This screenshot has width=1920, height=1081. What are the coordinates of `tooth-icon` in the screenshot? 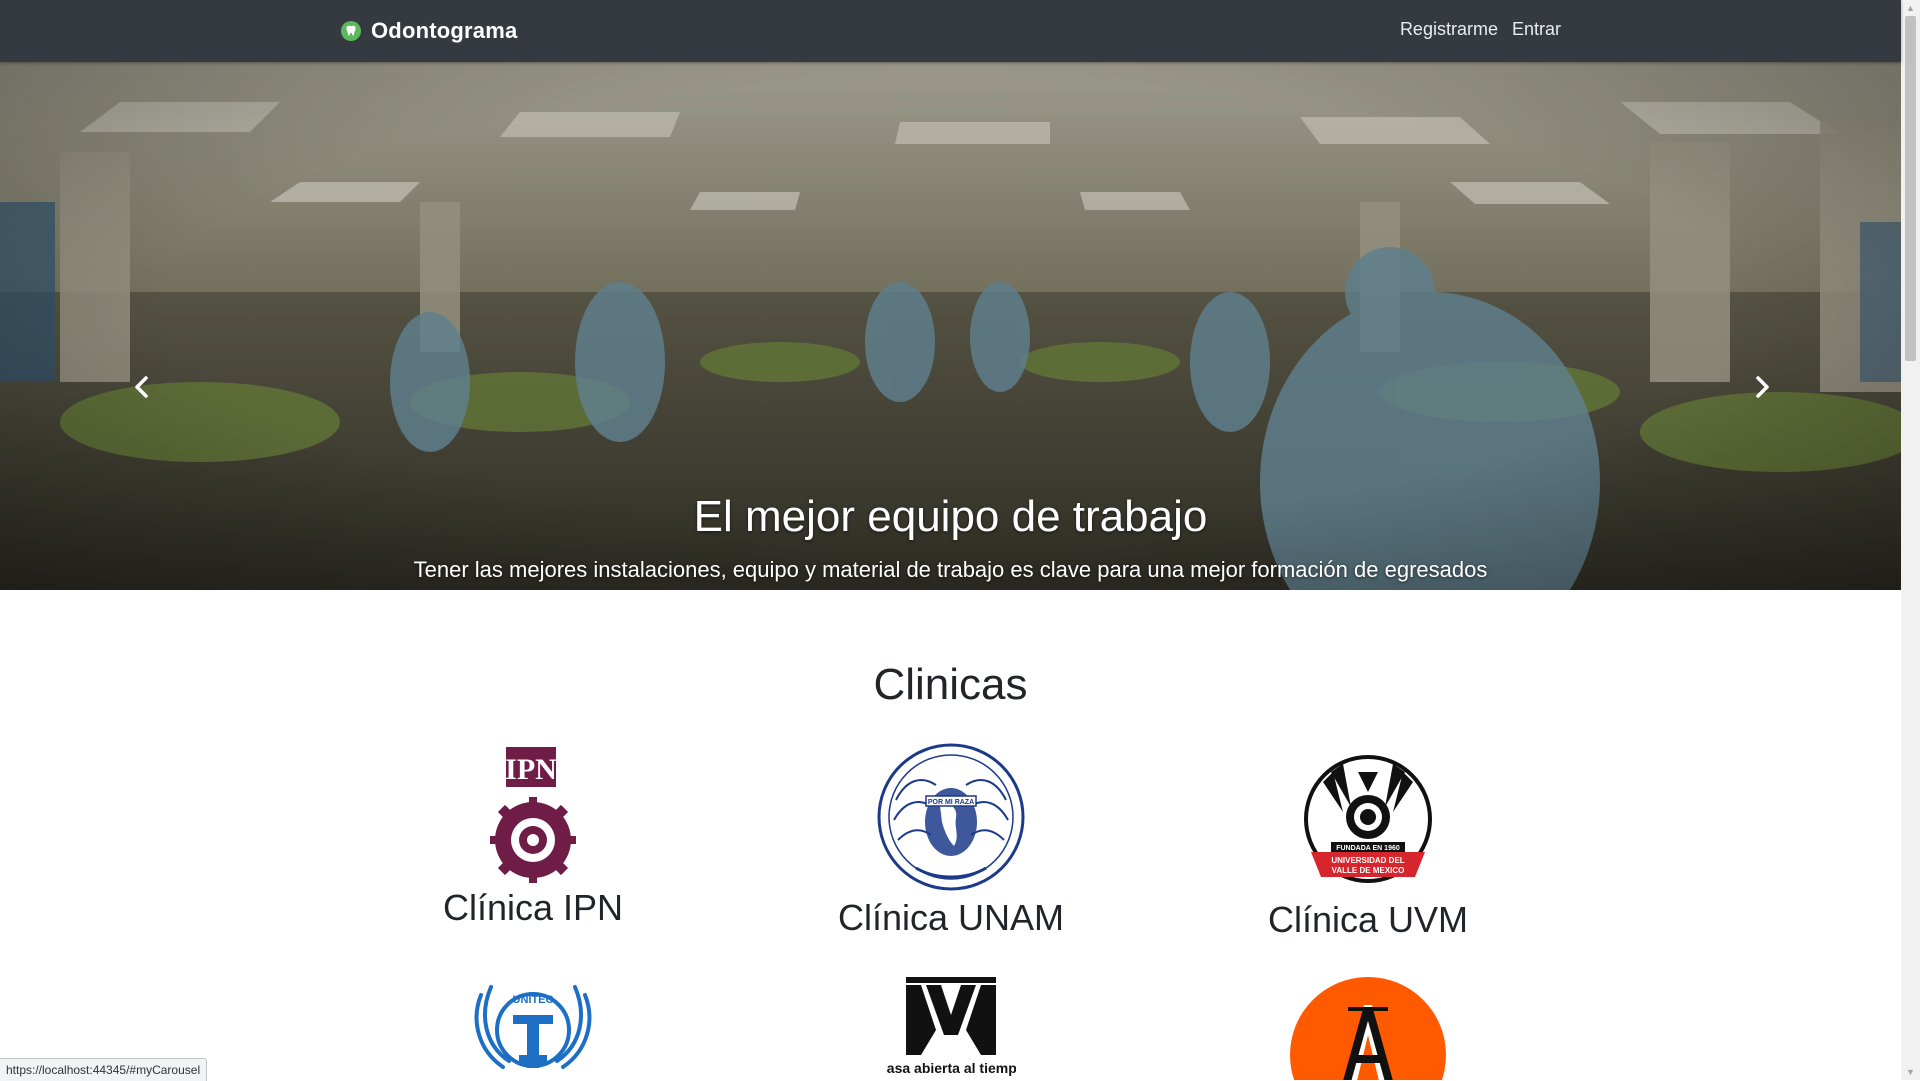 It's located at (351, 31).